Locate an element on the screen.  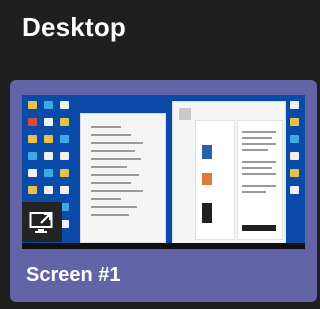
share-screen-icon is located at coordinates (42, 222).